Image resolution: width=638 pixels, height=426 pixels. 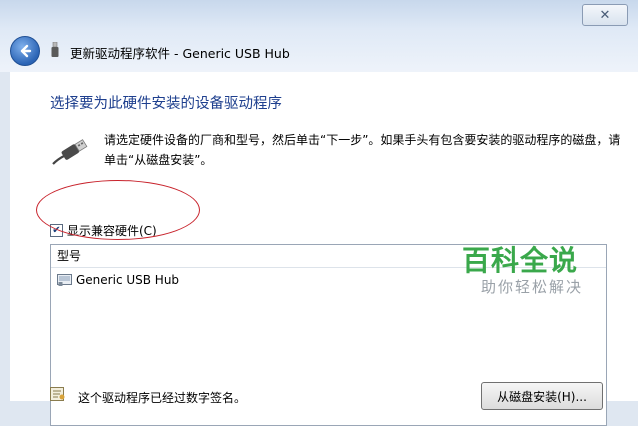 I want to click on show-compatible-checkbox: ✔ 显示兼容硬件(C), so click(x=103, y=230).